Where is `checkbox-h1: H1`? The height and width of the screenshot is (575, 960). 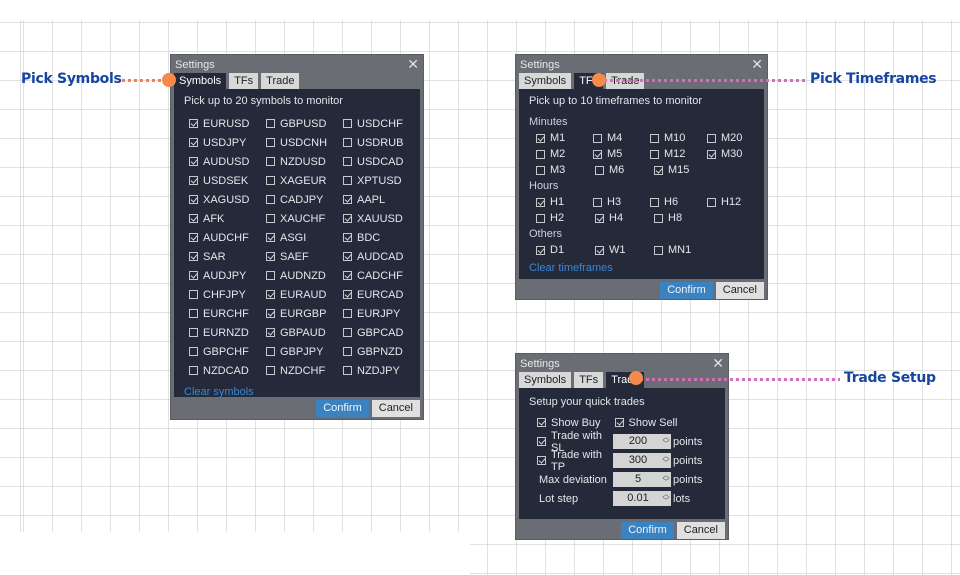
checkbox-h1: H1 is located at coordinates (564, 202).